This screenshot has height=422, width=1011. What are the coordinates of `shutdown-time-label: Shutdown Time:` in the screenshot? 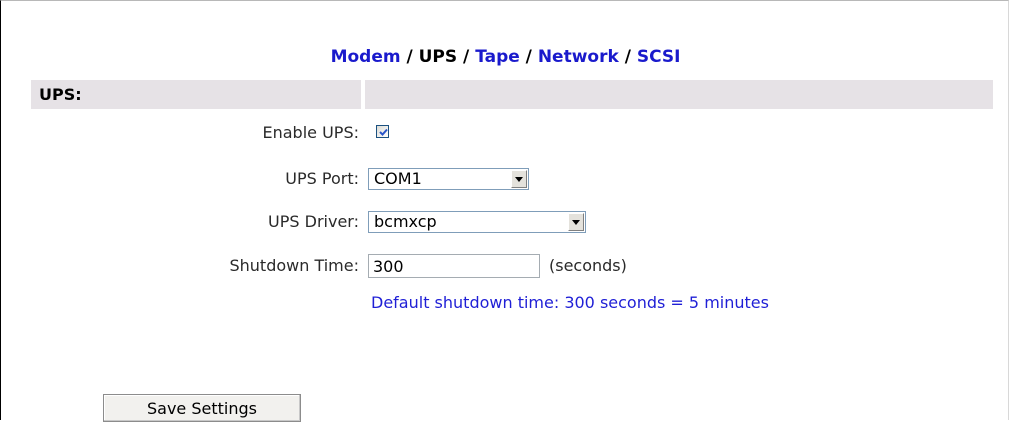 It's located at (294, 265).